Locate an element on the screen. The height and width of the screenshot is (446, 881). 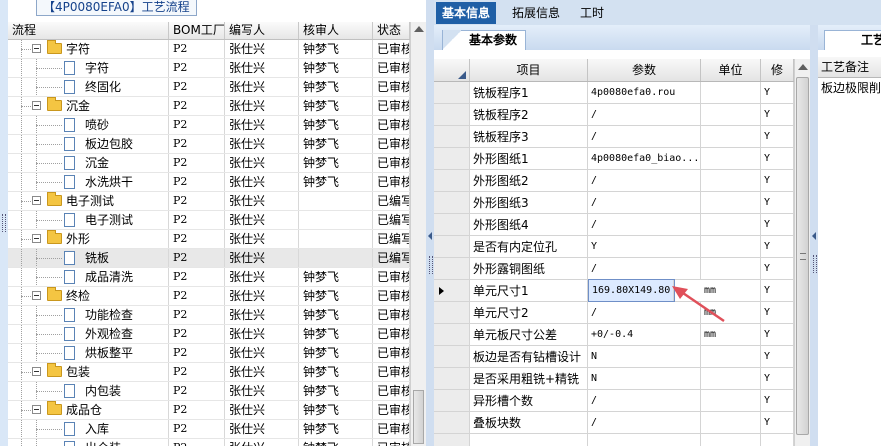
process-notes-cell: 板边极限削 is located at coordinates (849, 88).